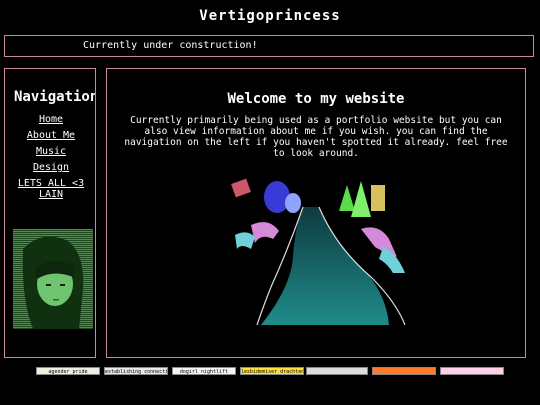 Image resolution: width=540 pixels, height=405 pixels. Describe the element at coordinates (50, 151) in the screenshot. I see `nav-link-music: Music` at that location.